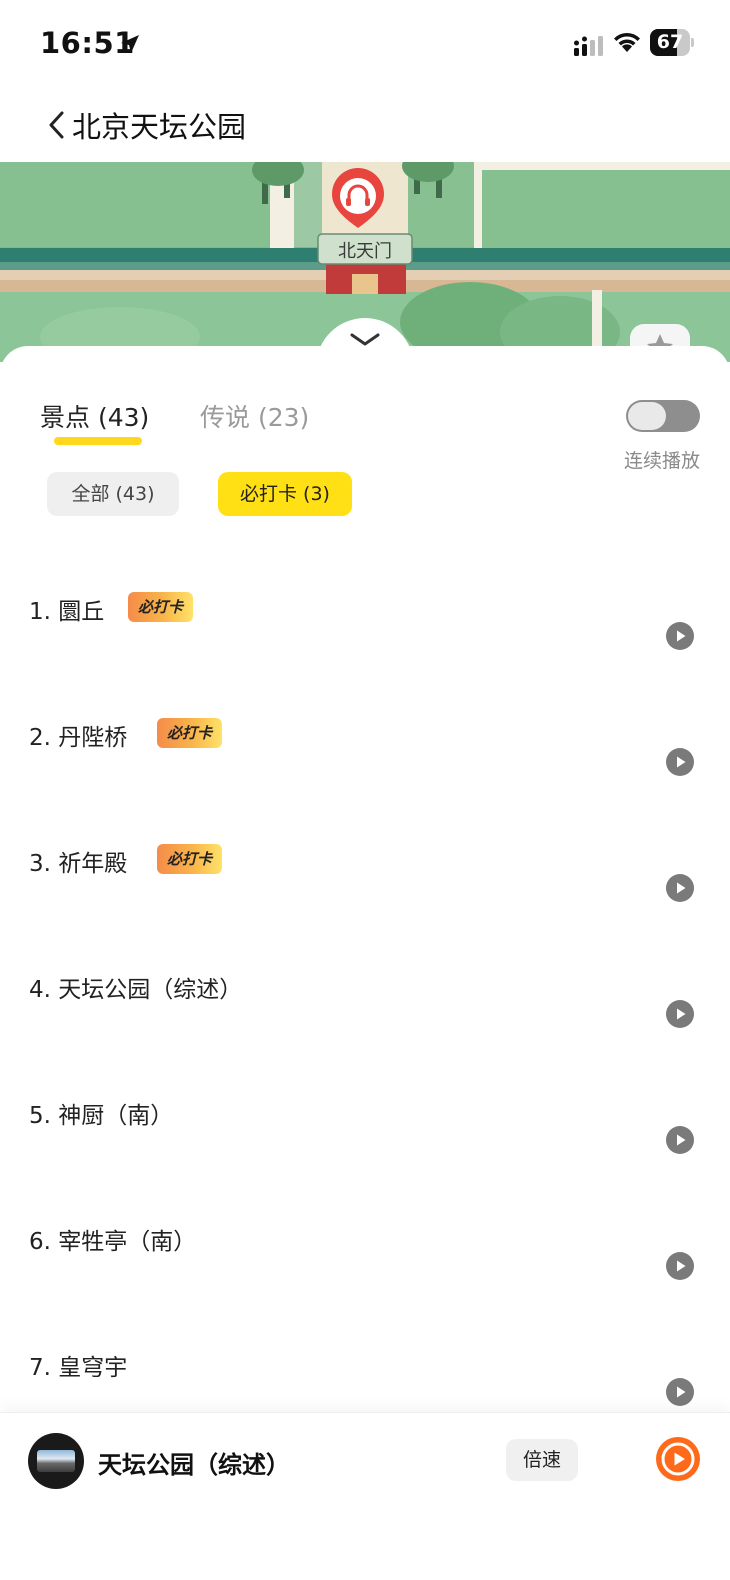 This screenshot has width=730, height=1580. I want to click on filter-chip-must-visit: 必打卡 (3), so click(285, 494).